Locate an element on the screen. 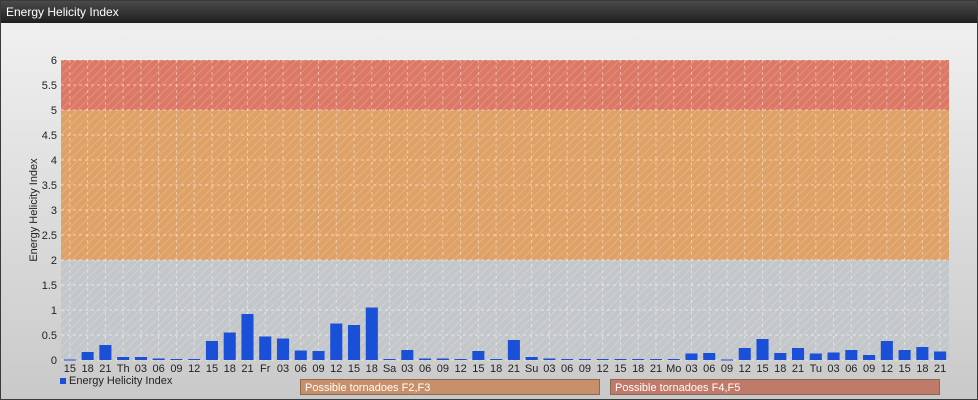  legend: Energy Helicity Index is located at coordinates (116, 381).